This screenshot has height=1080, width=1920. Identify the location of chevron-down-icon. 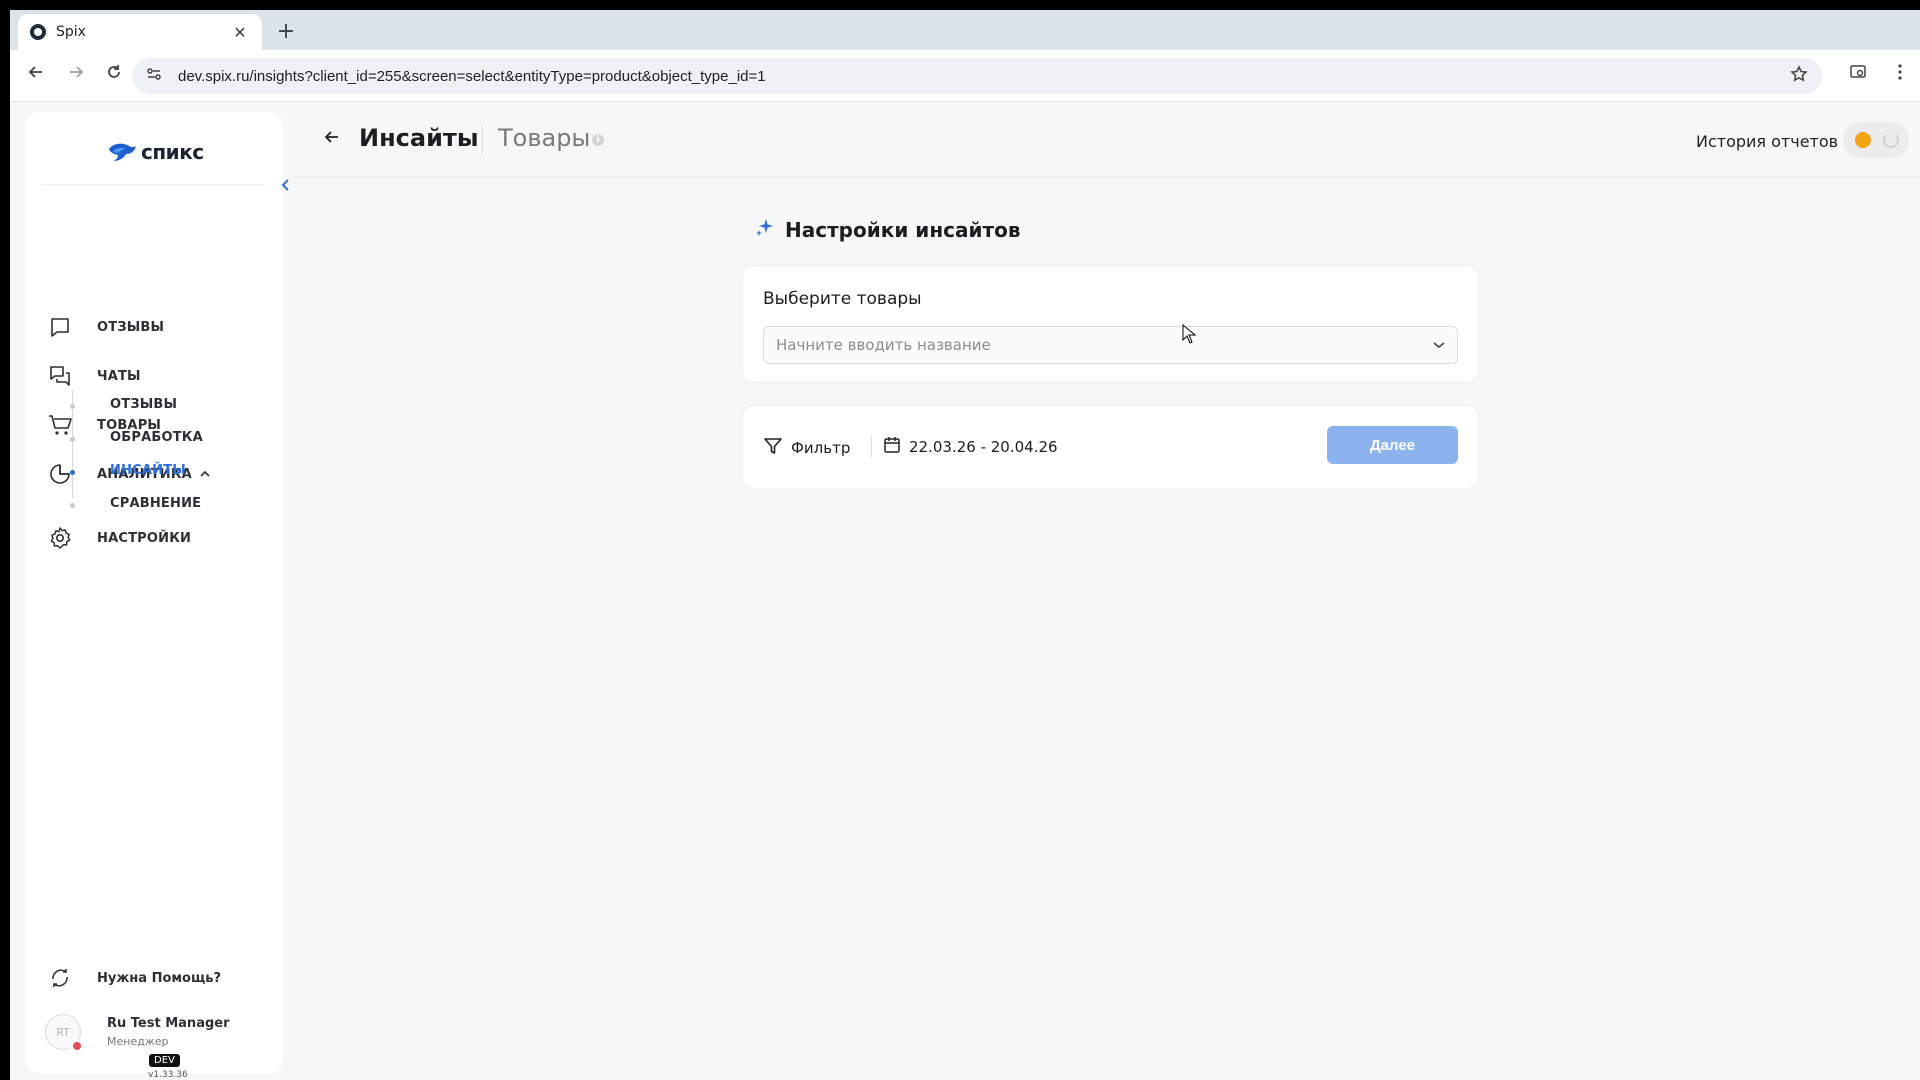
(1439, 345).